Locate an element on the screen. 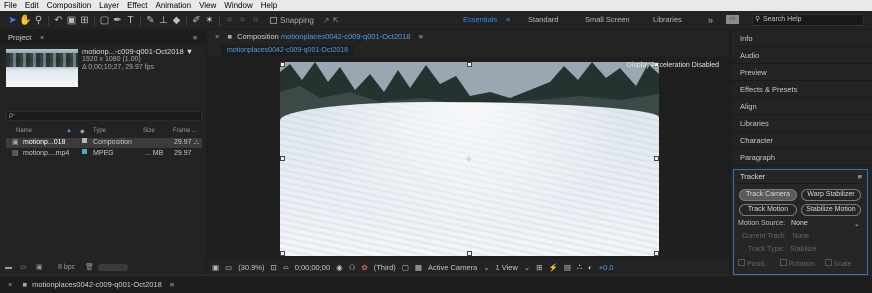 This screenshot has width=872, height=293. selection-tool-icon: ➤ is located at coordinates (12, 20).